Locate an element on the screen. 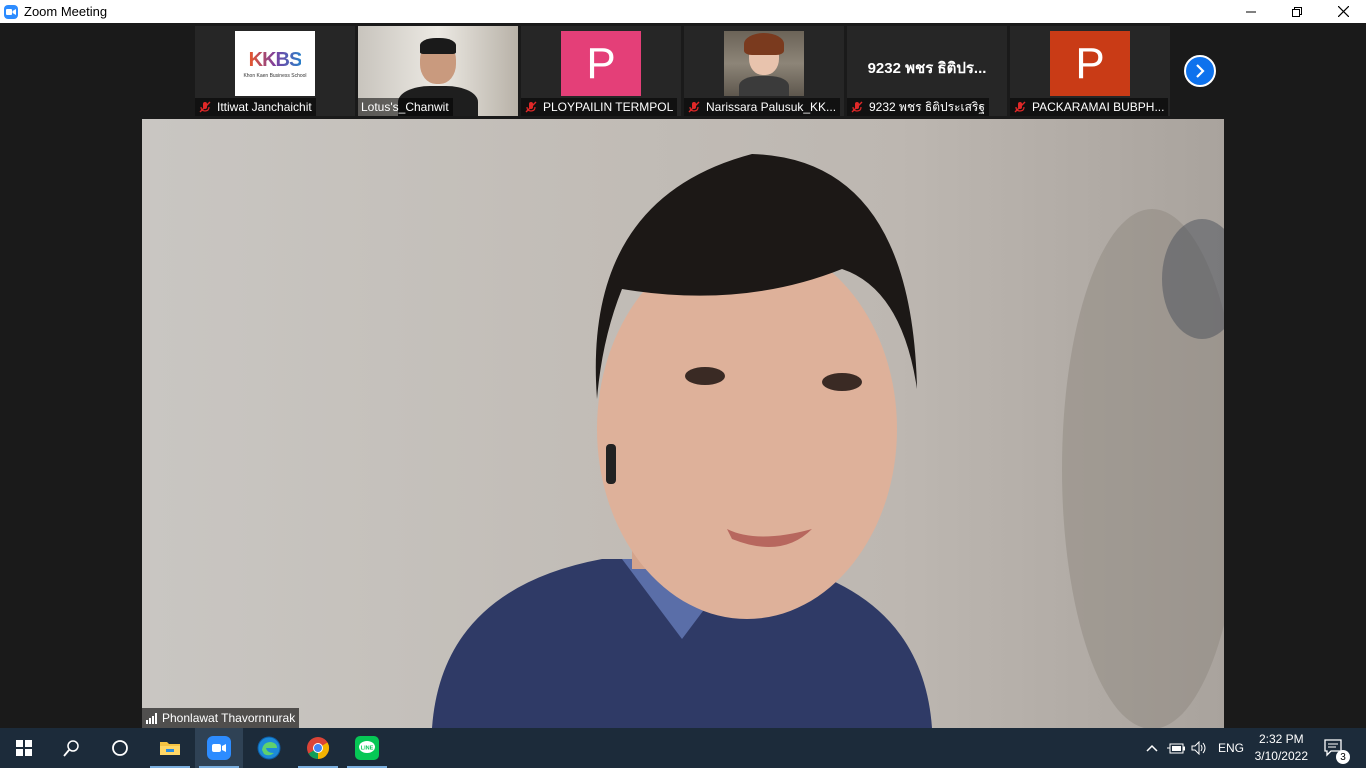 The width and height of the screenshot is (1366, 768). notification-count-badge: 3 is located at coordinates (1343, 757).